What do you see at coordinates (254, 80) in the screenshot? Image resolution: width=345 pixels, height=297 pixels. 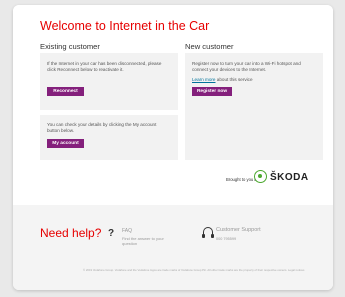 I see `learn-more-line: Learn more about this service` at bounding box center [254, 80].